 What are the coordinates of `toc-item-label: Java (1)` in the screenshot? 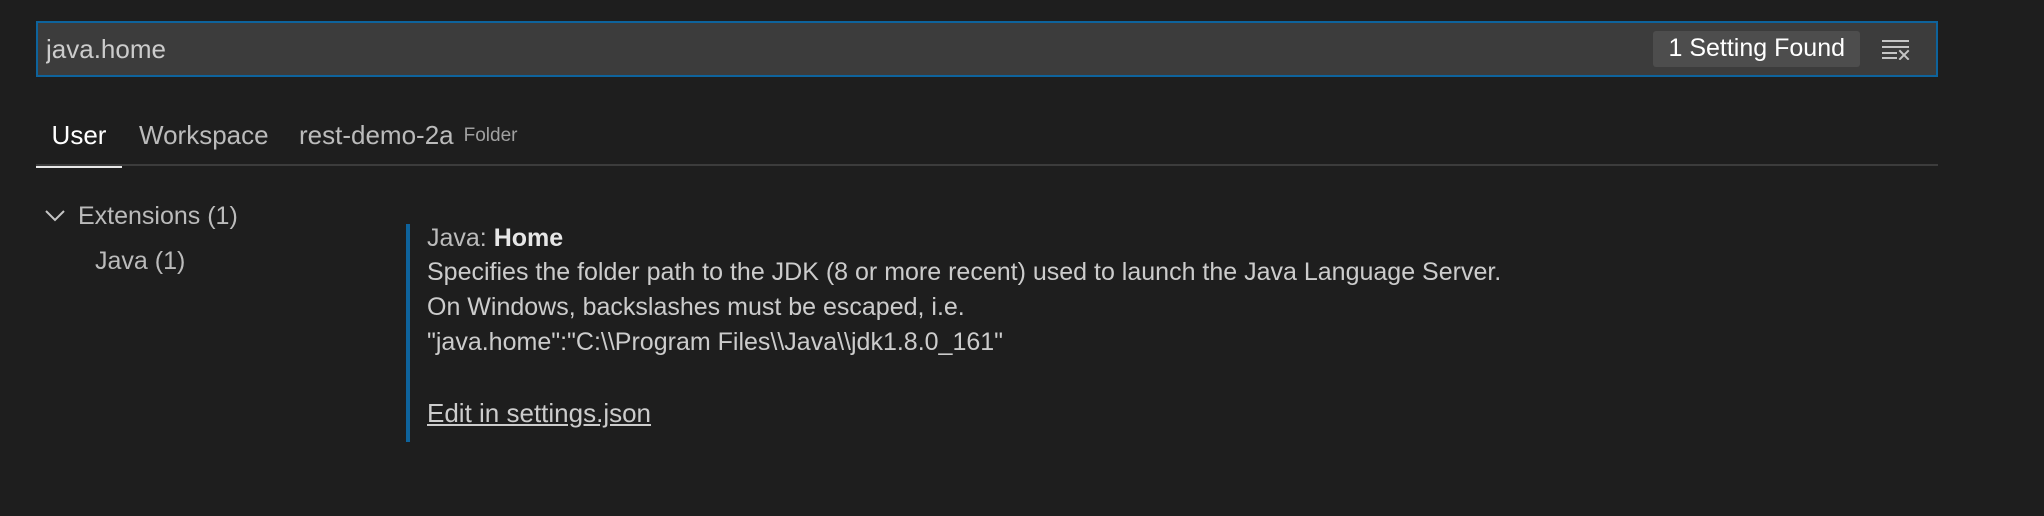 It's located at (140, 260).